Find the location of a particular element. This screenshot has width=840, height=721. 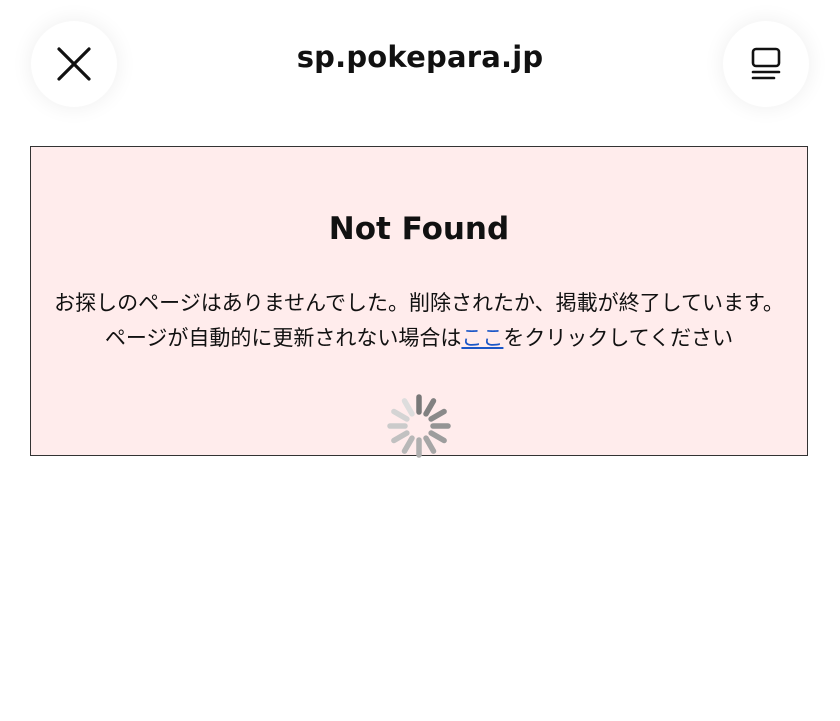

loading-spinner-icon is located at coordinates (419, 426).